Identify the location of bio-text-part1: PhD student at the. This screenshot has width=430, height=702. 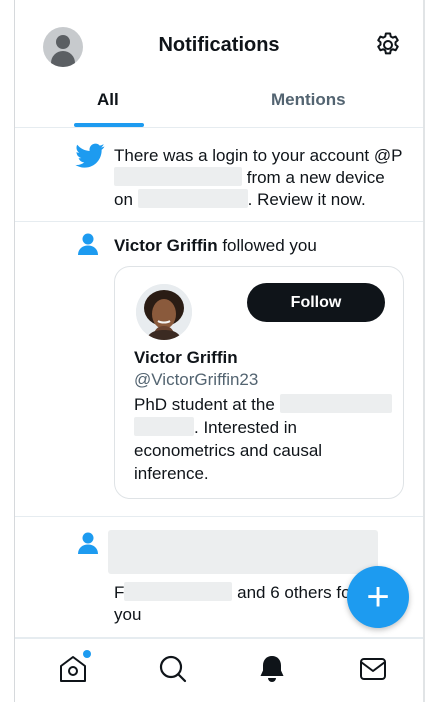
(204, 404).